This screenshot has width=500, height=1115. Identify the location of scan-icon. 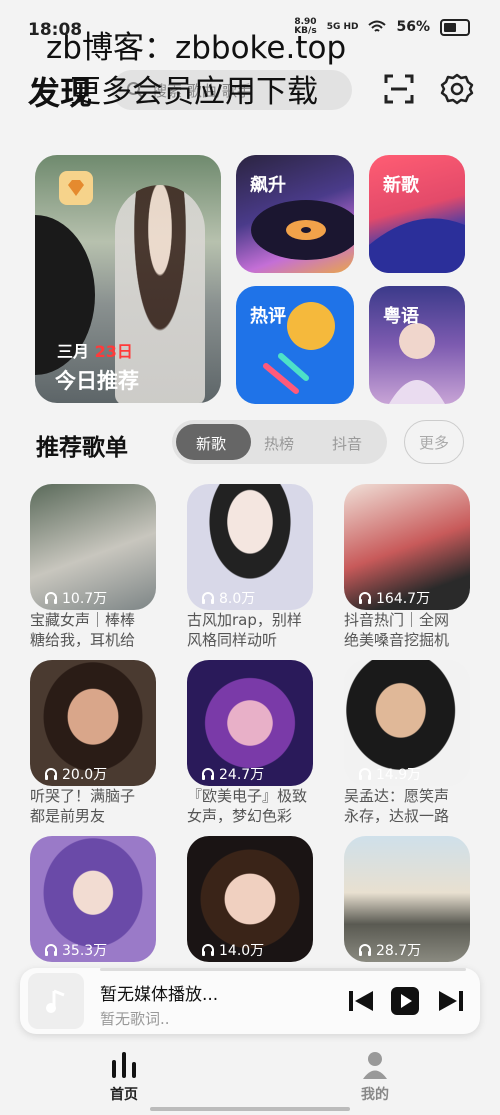
(399, 89).